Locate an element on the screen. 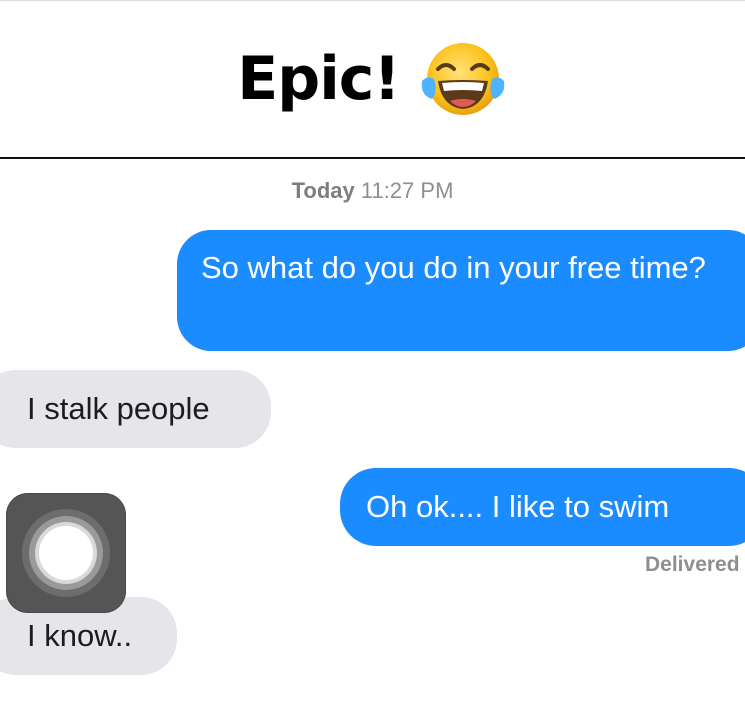 The width and height of the screenshot is (745, 720). incoming-message-bubble: I stalk people is located at coordinates (135, 409).